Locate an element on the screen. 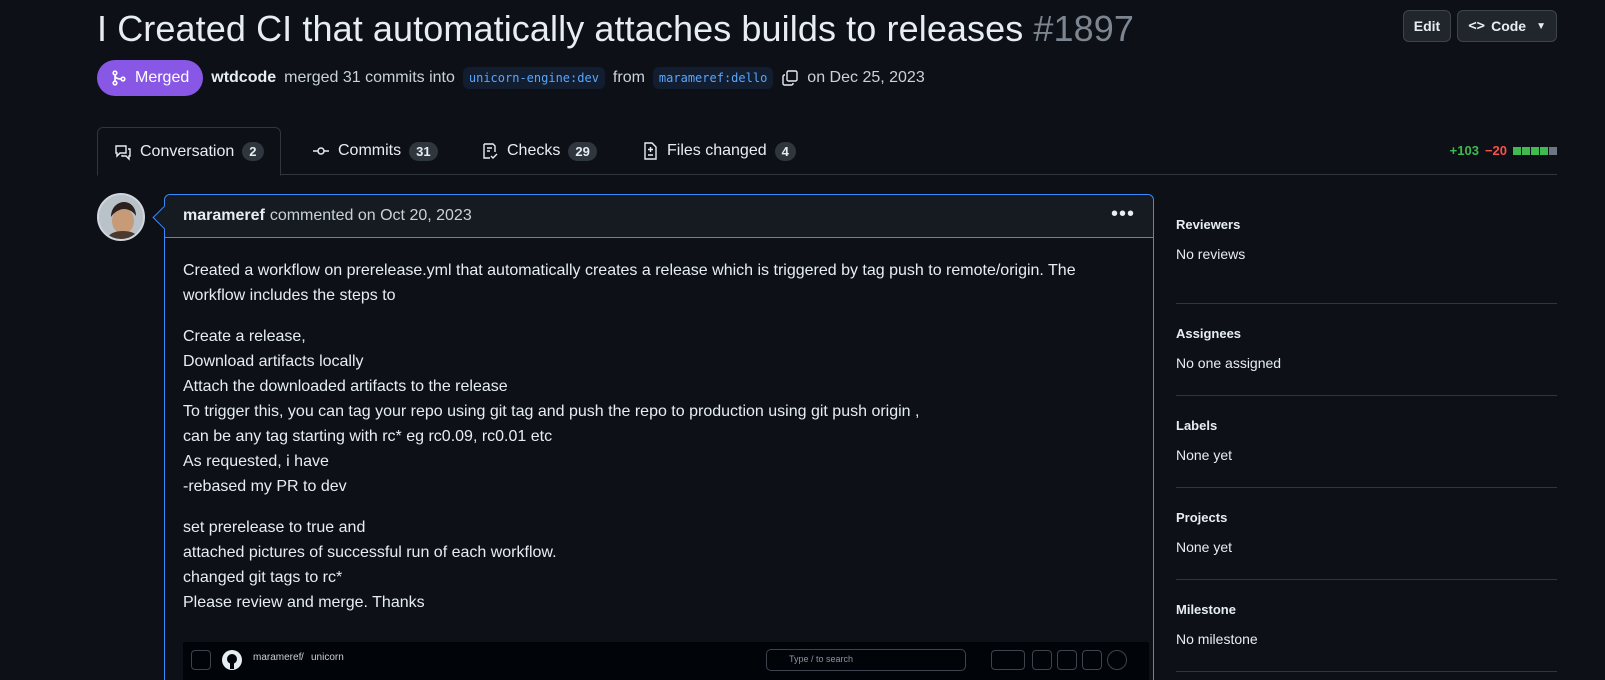  tab-files-label: Files changed is located at coordinates (717, 150).